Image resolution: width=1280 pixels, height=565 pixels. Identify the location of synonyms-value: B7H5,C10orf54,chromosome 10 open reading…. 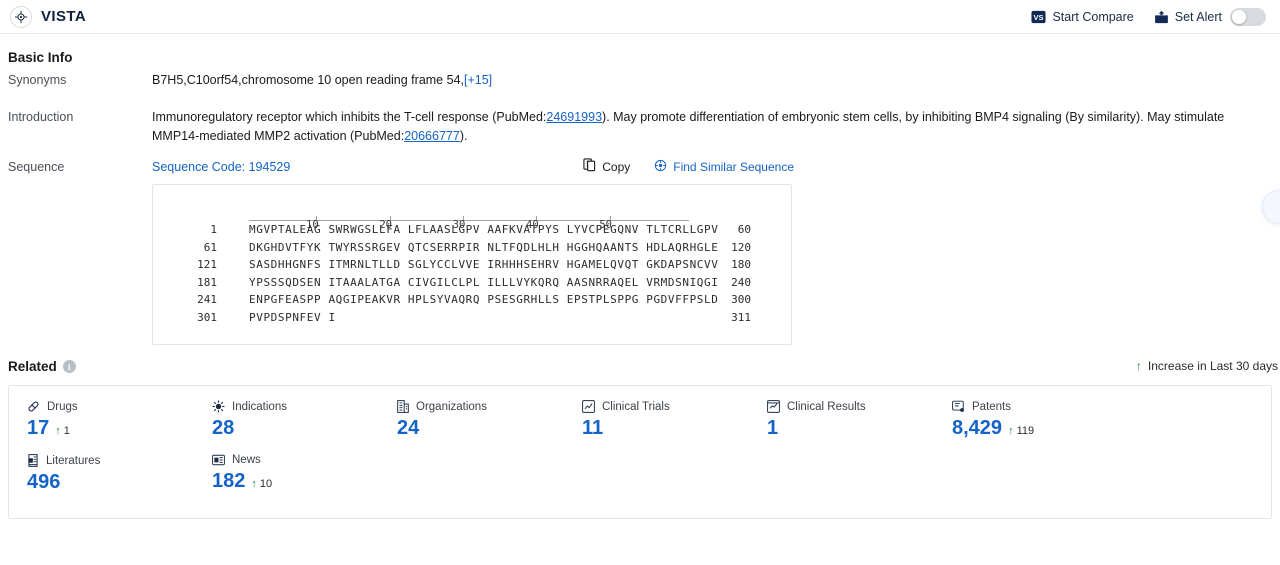
(716, 80).